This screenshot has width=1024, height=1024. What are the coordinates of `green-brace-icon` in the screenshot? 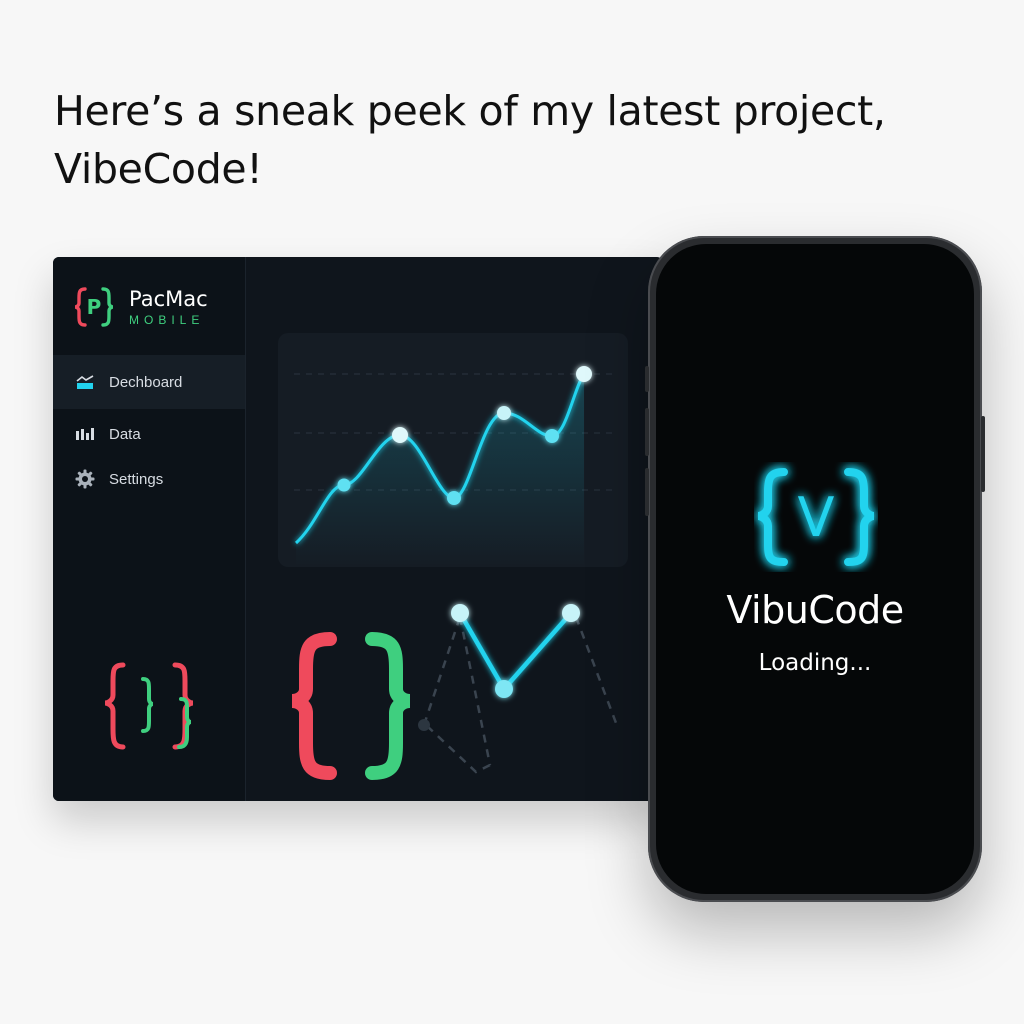 It's located at (388, 706).